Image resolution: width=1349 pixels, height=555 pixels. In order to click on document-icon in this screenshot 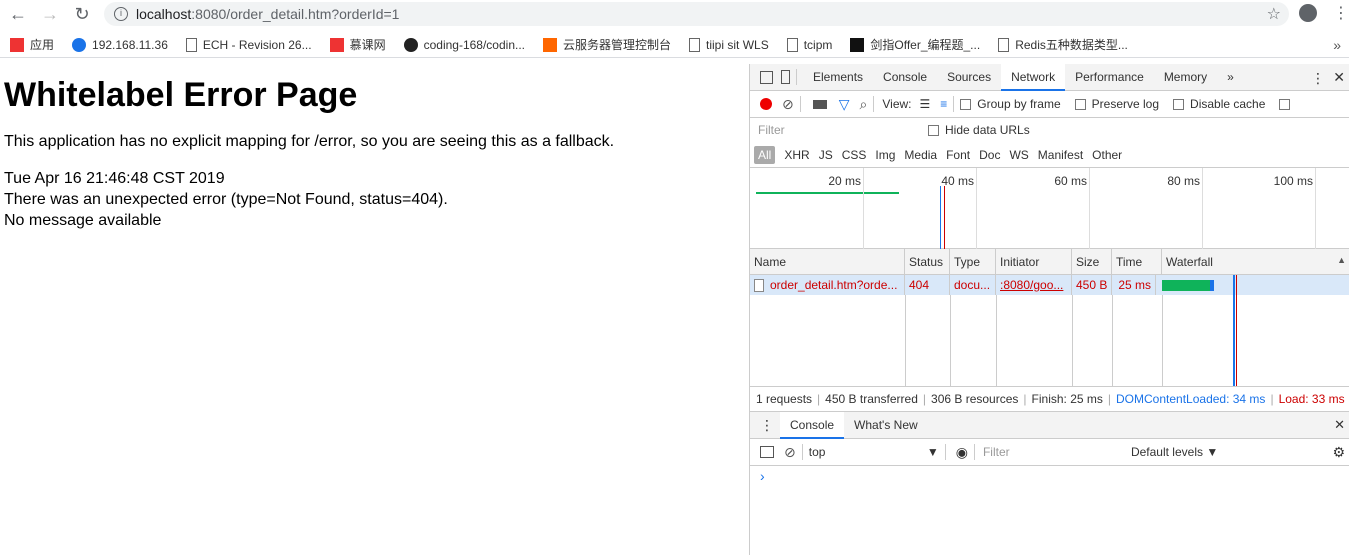, I will do `click(759, 285)`.